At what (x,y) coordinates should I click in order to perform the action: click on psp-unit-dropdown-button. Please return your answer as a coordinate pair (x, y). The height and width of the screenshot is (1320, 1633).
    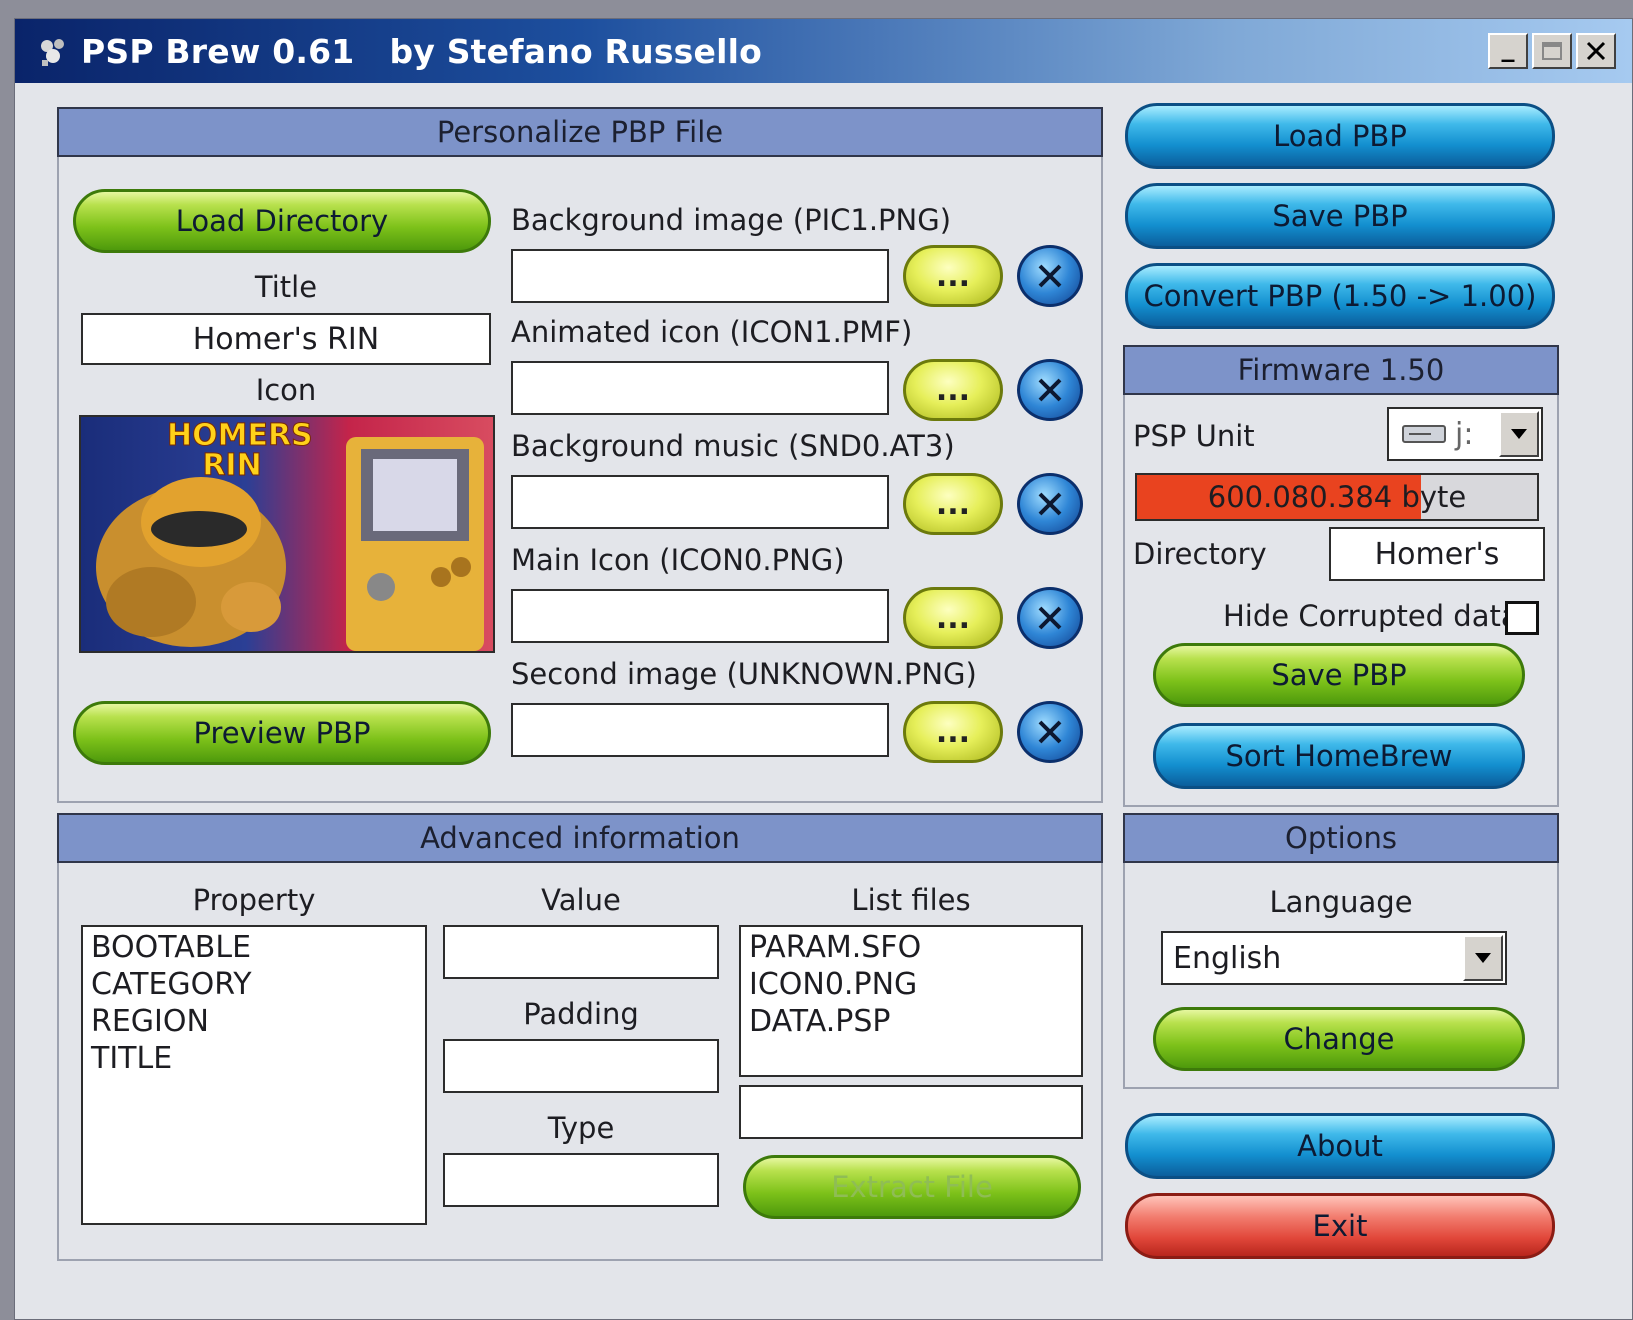
    Looking at the image, I should click on (1519, 434).